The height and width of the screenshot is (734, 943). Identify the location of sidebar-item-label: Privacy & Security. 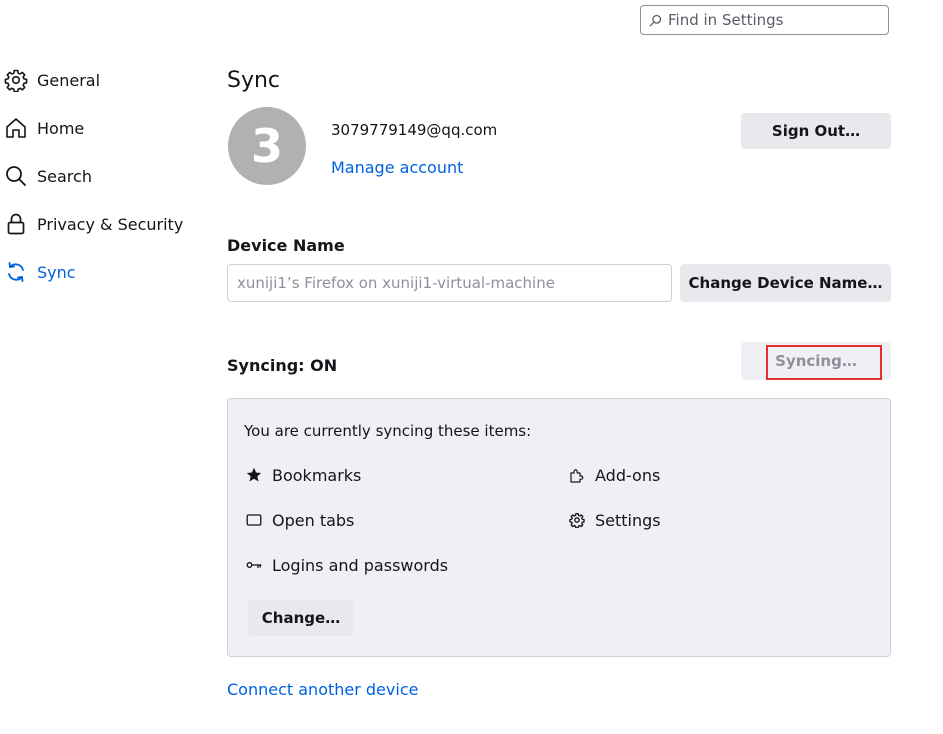
(110, 224).